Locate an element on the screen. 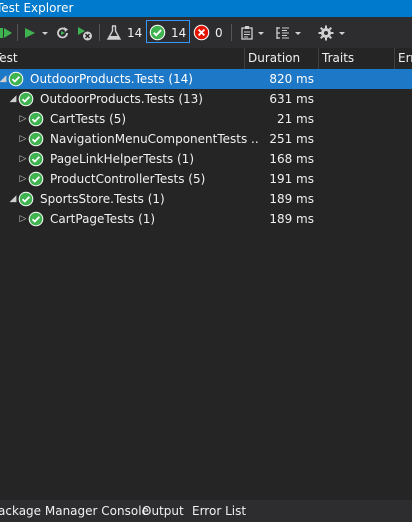 This screenshot has height=522, width=412. passed-tests-filter: 14 is located at coordinates (167, 32).